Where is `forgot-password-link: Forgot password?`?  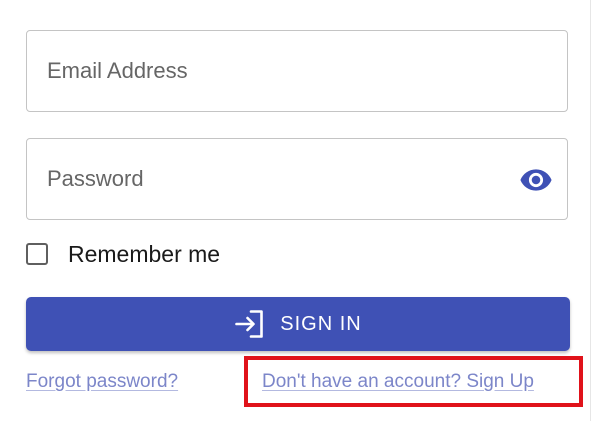
forgot-password-link: Forgot password? is located at coordinates (102, 382).